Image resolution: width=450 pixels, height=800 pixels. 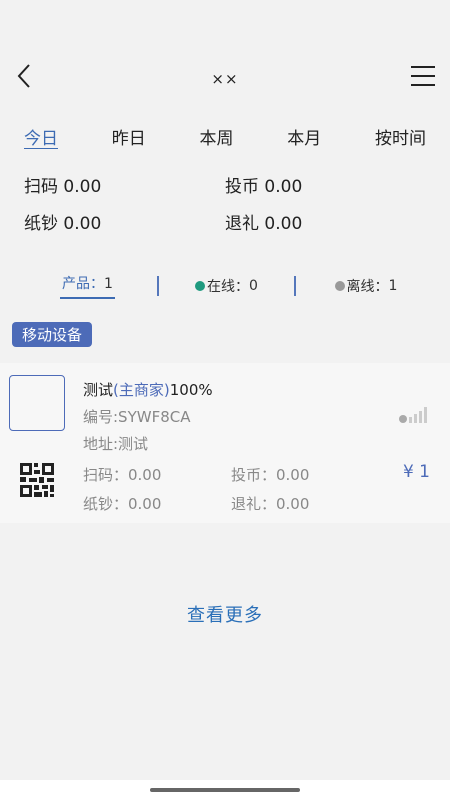 What do you see at coordinates (339, 286) in the screenshot?
I see `offline-dot-icon` at bounding box center [339, 286].